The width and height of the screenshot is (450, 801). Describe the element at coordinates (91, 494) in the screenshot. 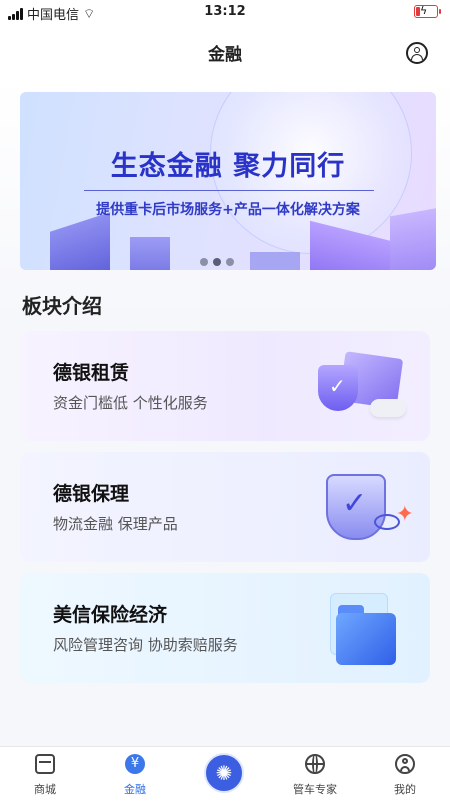

I see `card-title: 德银保理` at that location.